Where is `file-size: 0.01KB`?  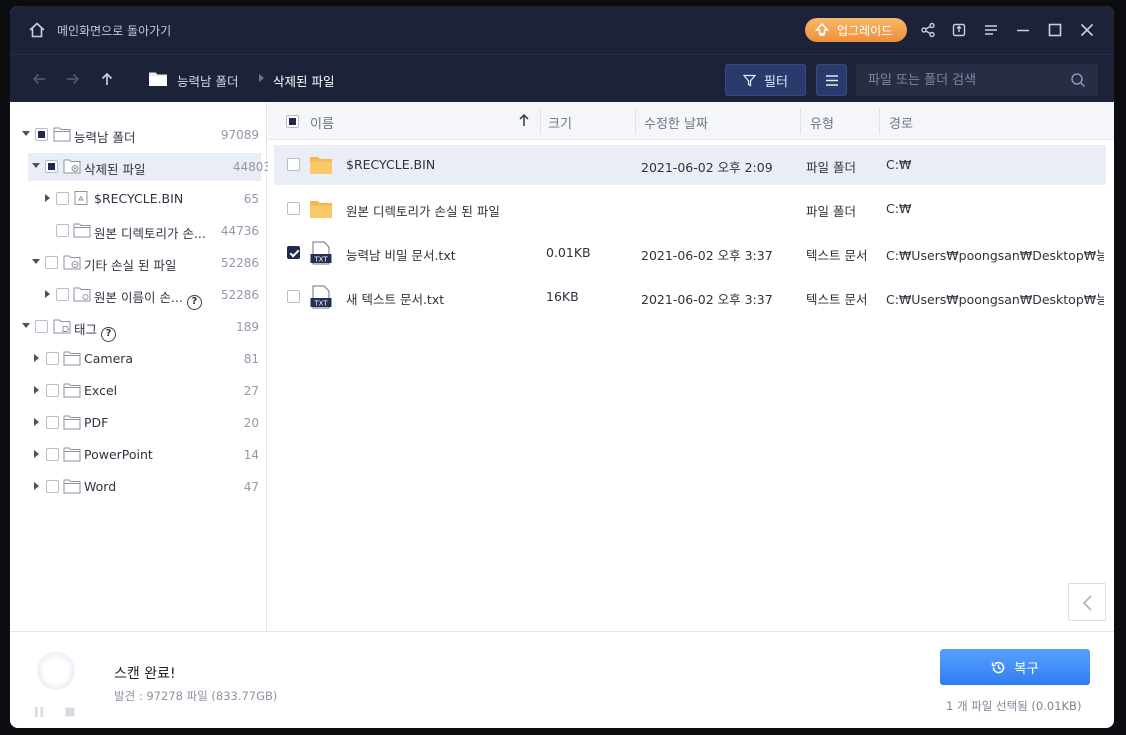 file-size: 0.01KB is located at coordinates (568, 252).